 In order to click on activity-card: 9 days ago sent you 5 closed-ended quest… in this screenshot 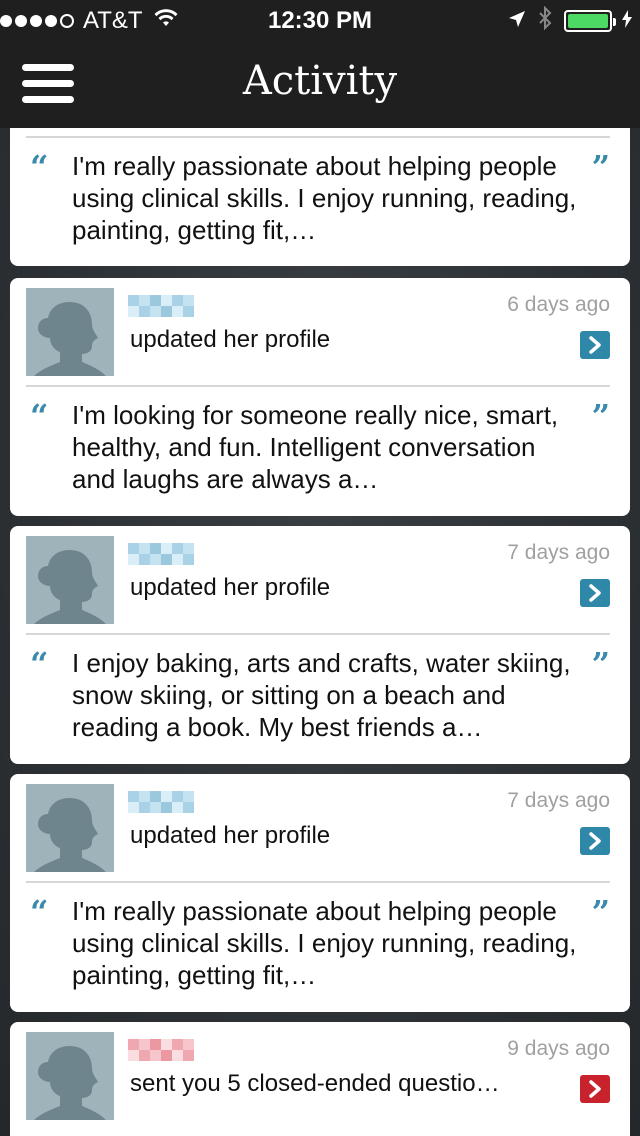, I will do `click(320, 1079)`.